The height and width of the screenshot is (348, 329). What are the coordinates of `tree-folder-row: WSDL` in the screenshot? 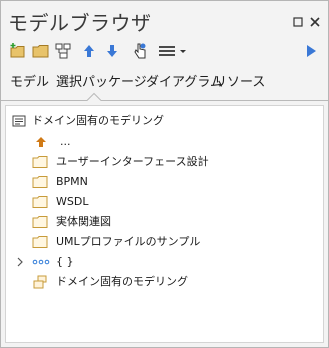 It's located at (164, 202).